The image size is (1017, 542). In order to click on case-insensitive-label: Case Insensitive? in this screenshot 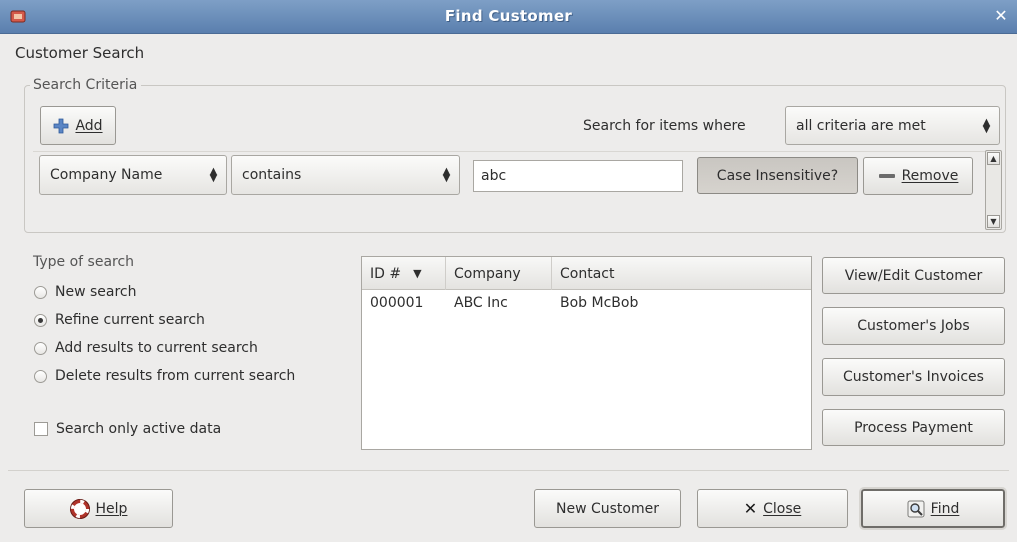, I will do `click(777, 175)`.